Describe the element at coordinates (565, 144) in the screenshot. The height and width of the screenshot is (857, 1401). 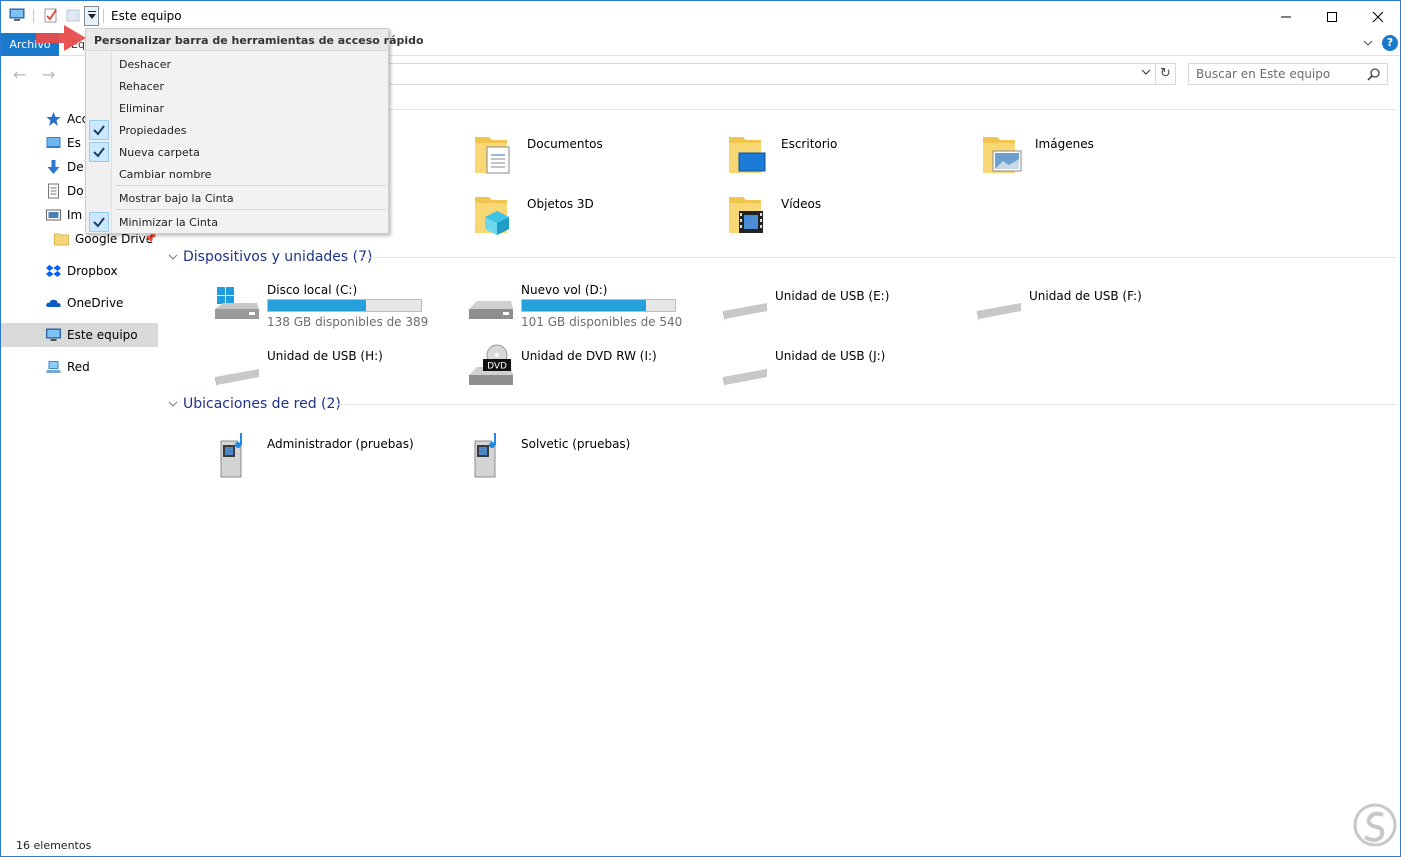
I see `folder-name: Documentos` at that location.